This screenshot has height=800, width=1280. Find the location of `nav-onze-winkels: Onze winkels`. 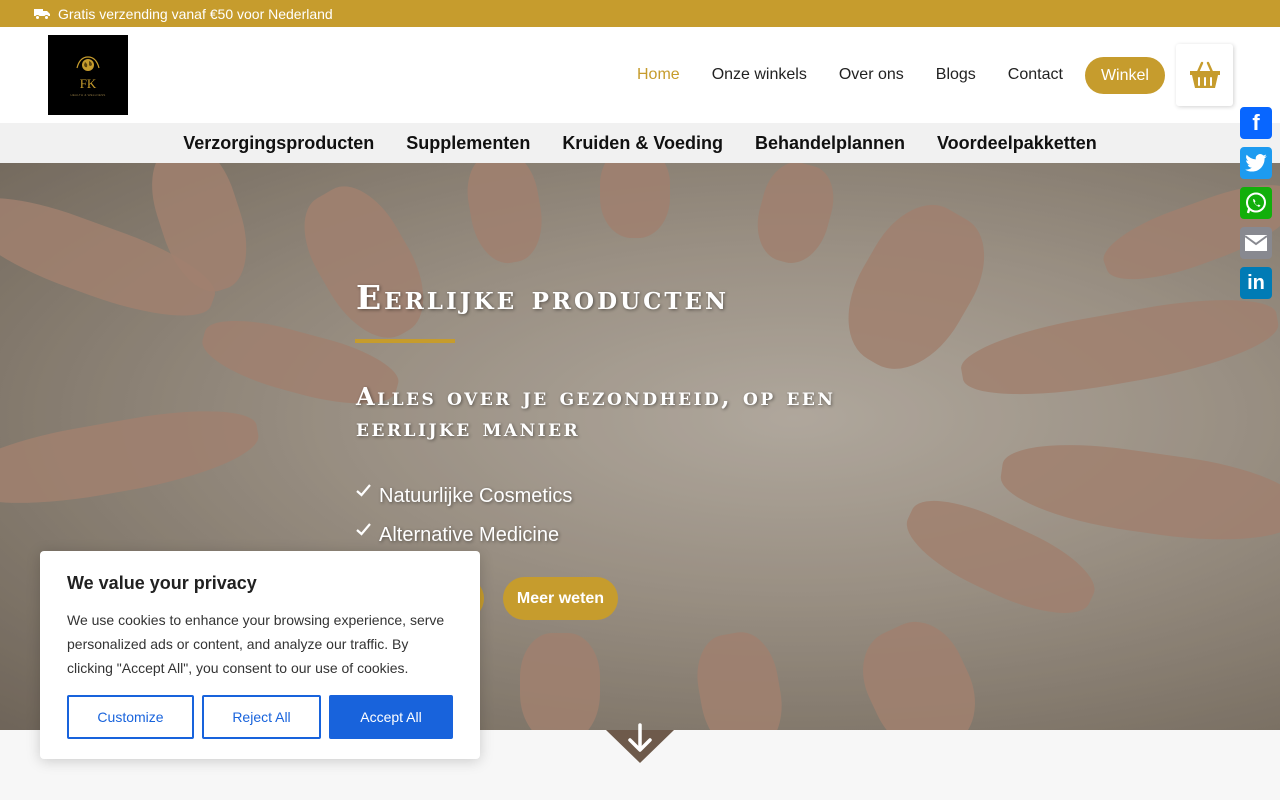

nav-onze-winkels: Onze winkels is located at coordinates (759, 75).